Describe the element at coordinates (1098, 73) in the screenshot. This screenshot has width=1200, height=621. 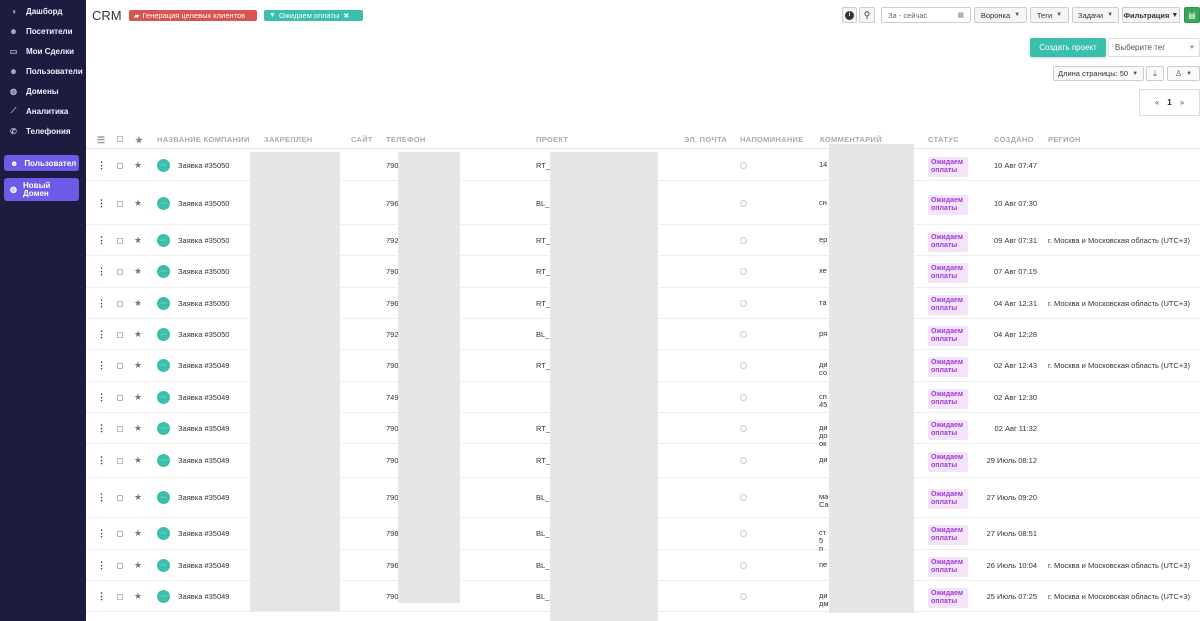
I see `page-length-dropdown: Длина страницы: 50 ▼` at that location.